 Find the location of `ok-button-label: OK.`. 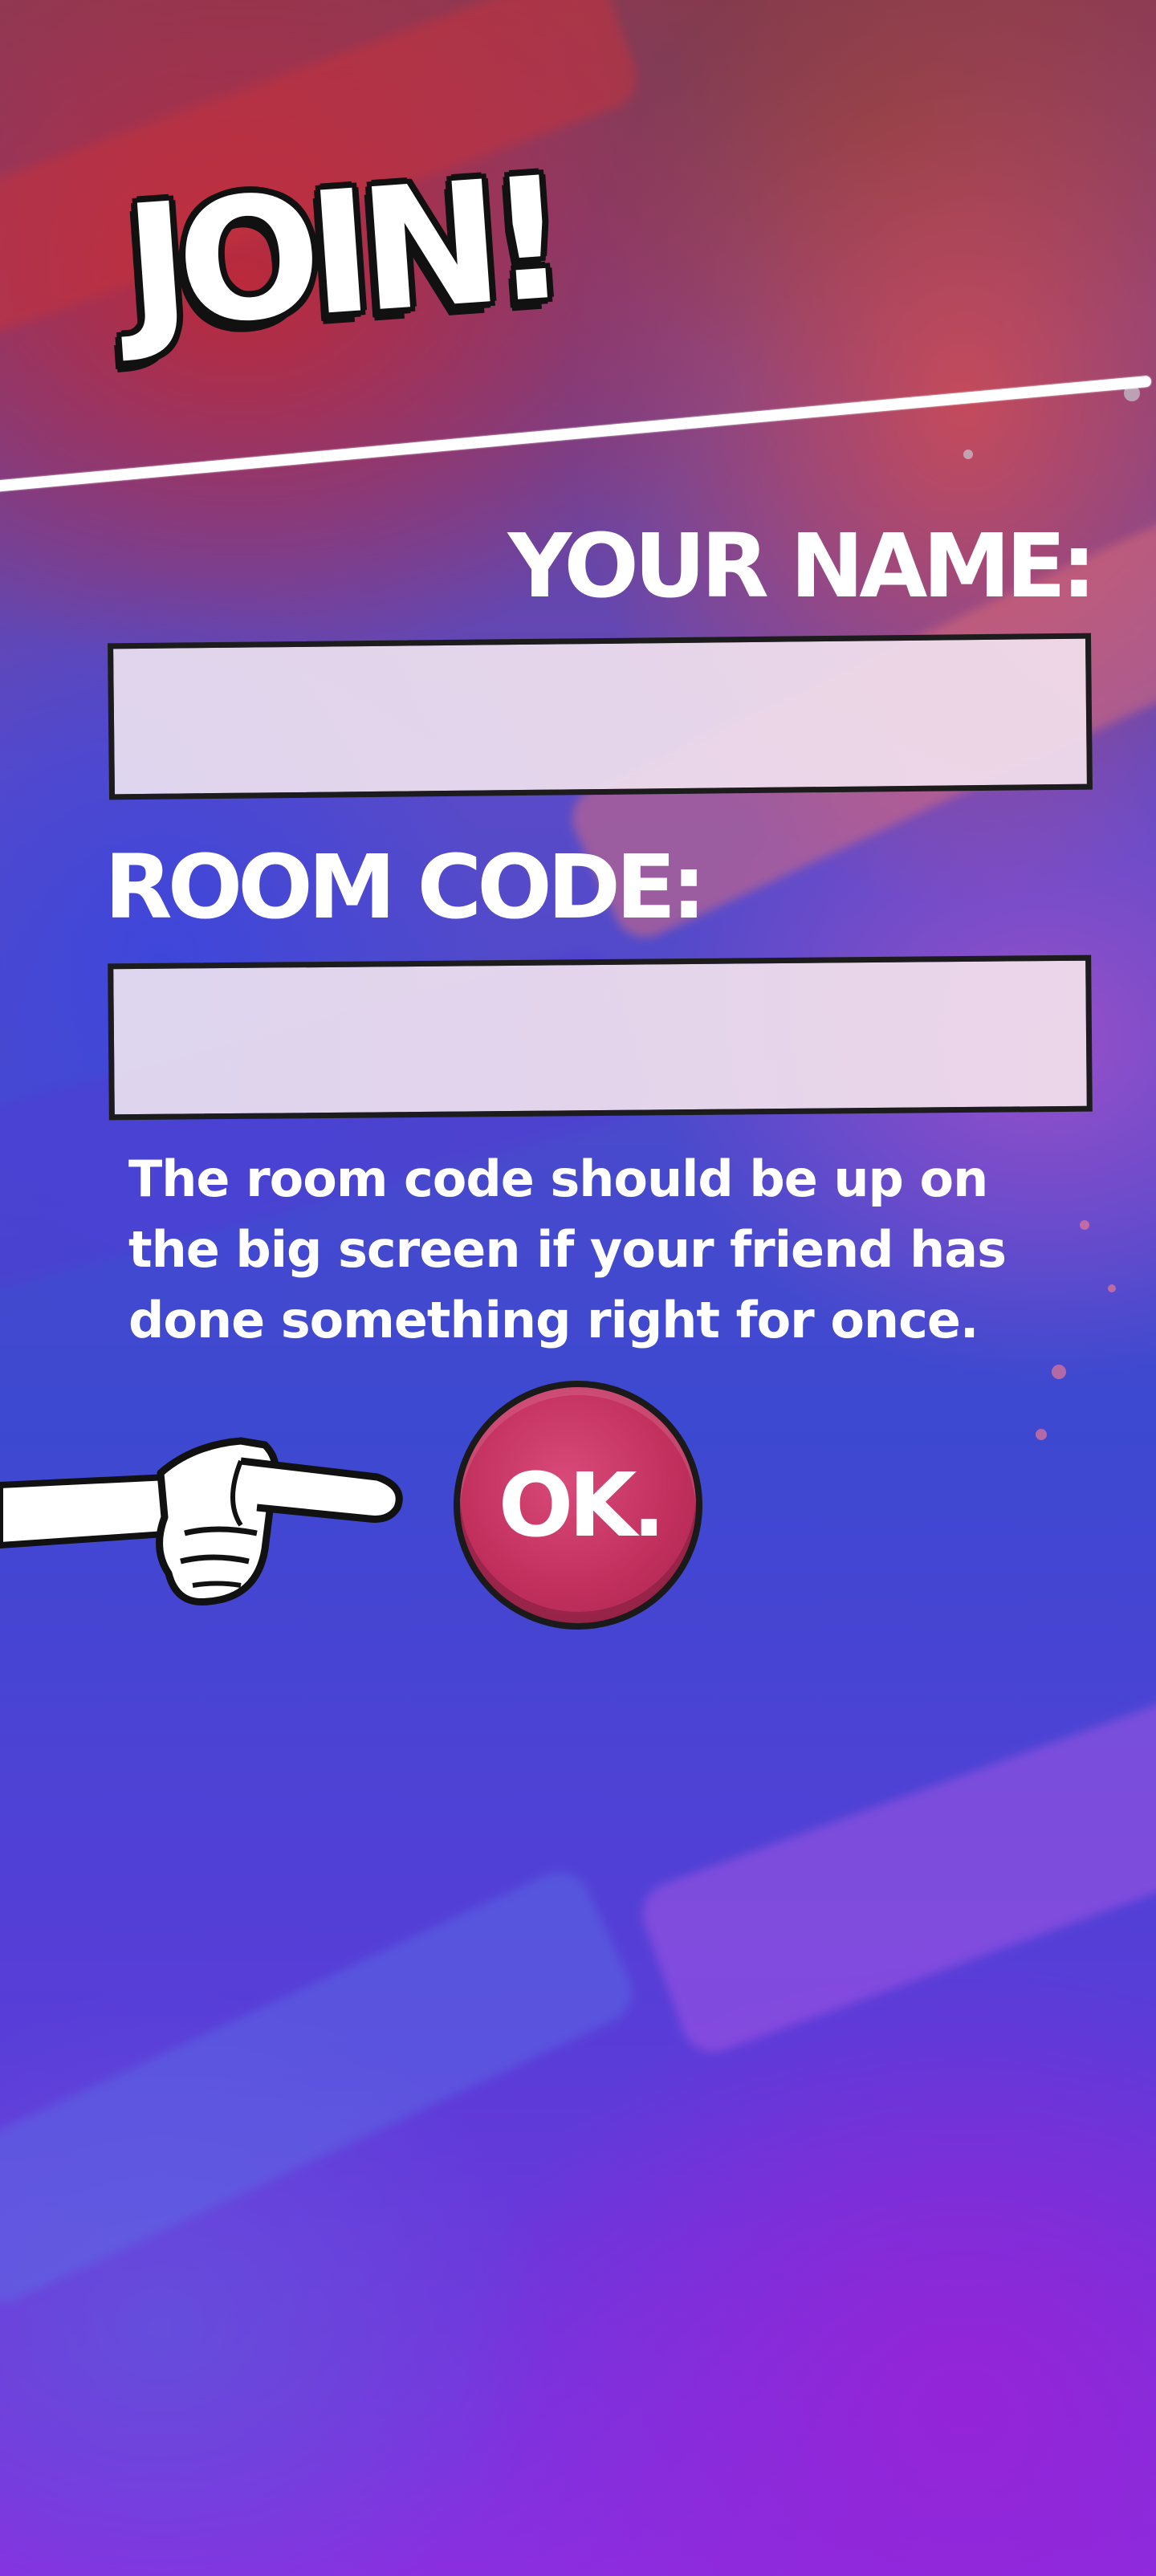

ok-button-label: OK. is located at coordinates (582, 1505).